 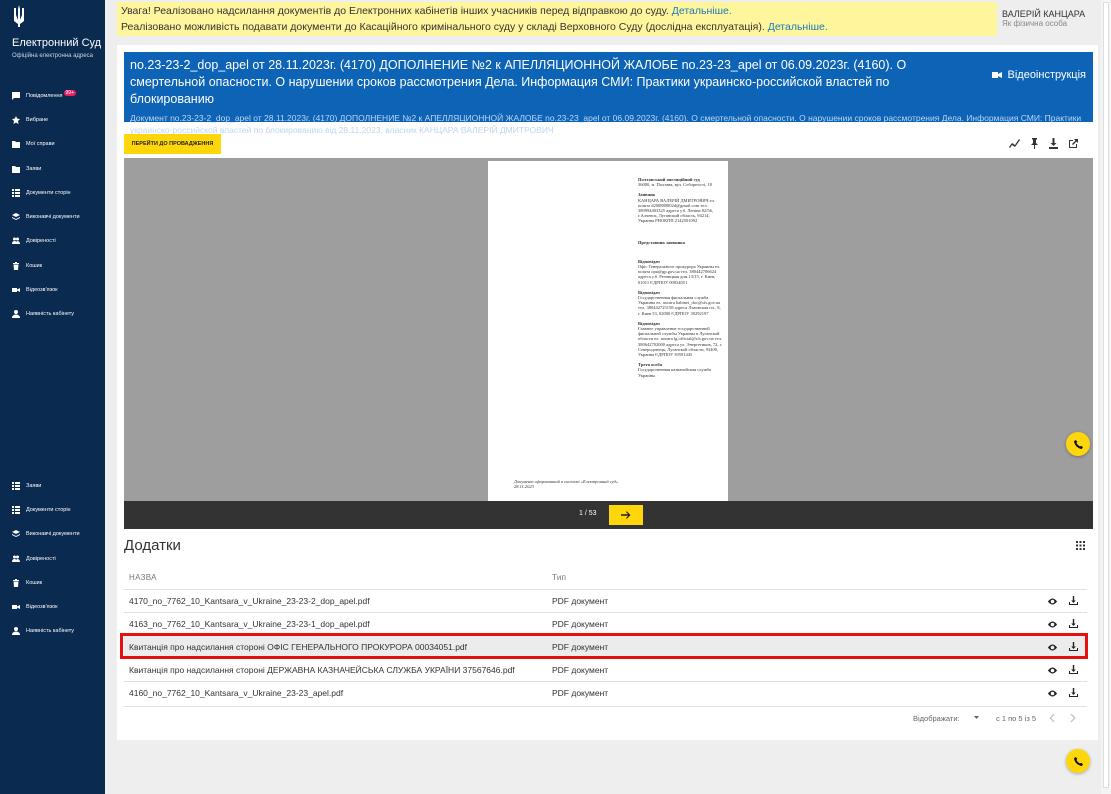 I want to click on sidebar-item-trash: Кошик, so click(x=27, y=266).